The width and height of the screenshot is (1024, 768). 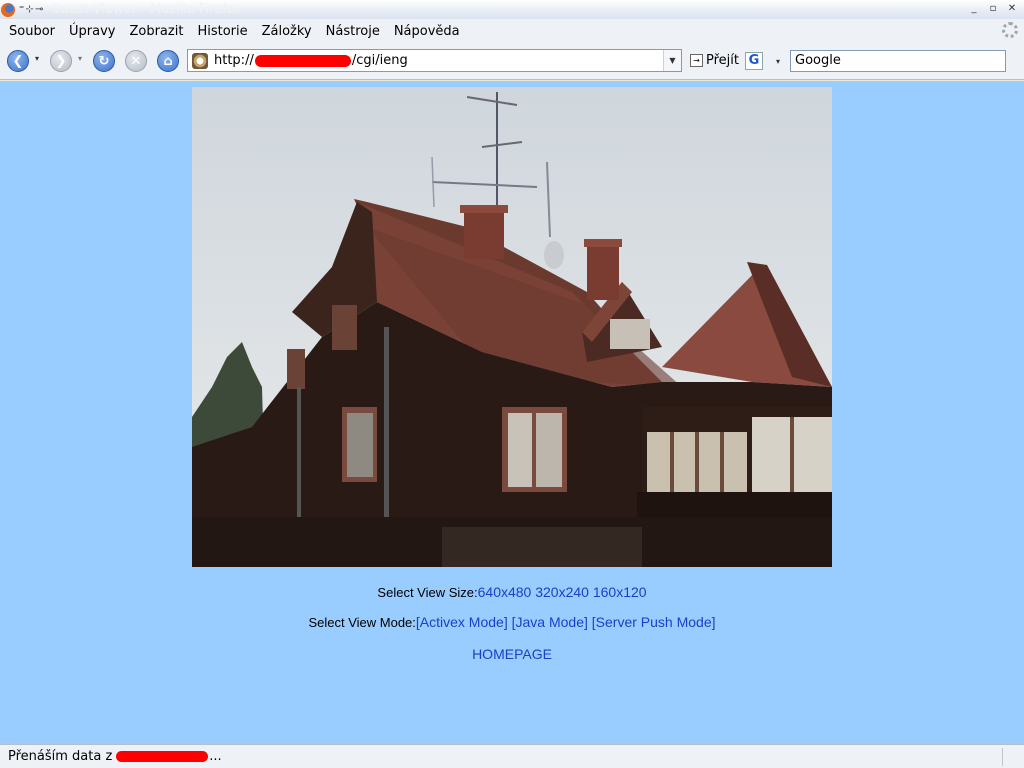 I want to click on home-button: ⌂, so click(x=168, y=61).